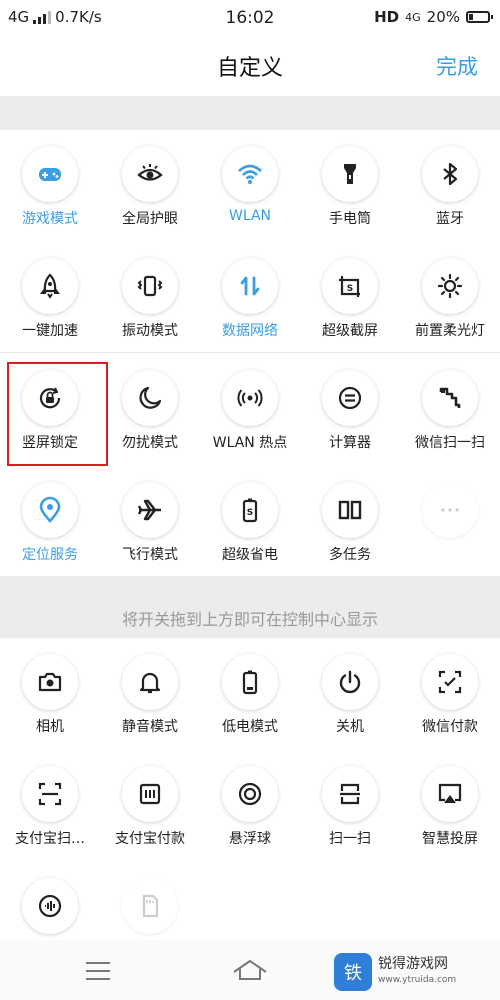 The image size is (500, 1000). I want to click on tile-wechat-pay: 微信付款, so click(450, 693).